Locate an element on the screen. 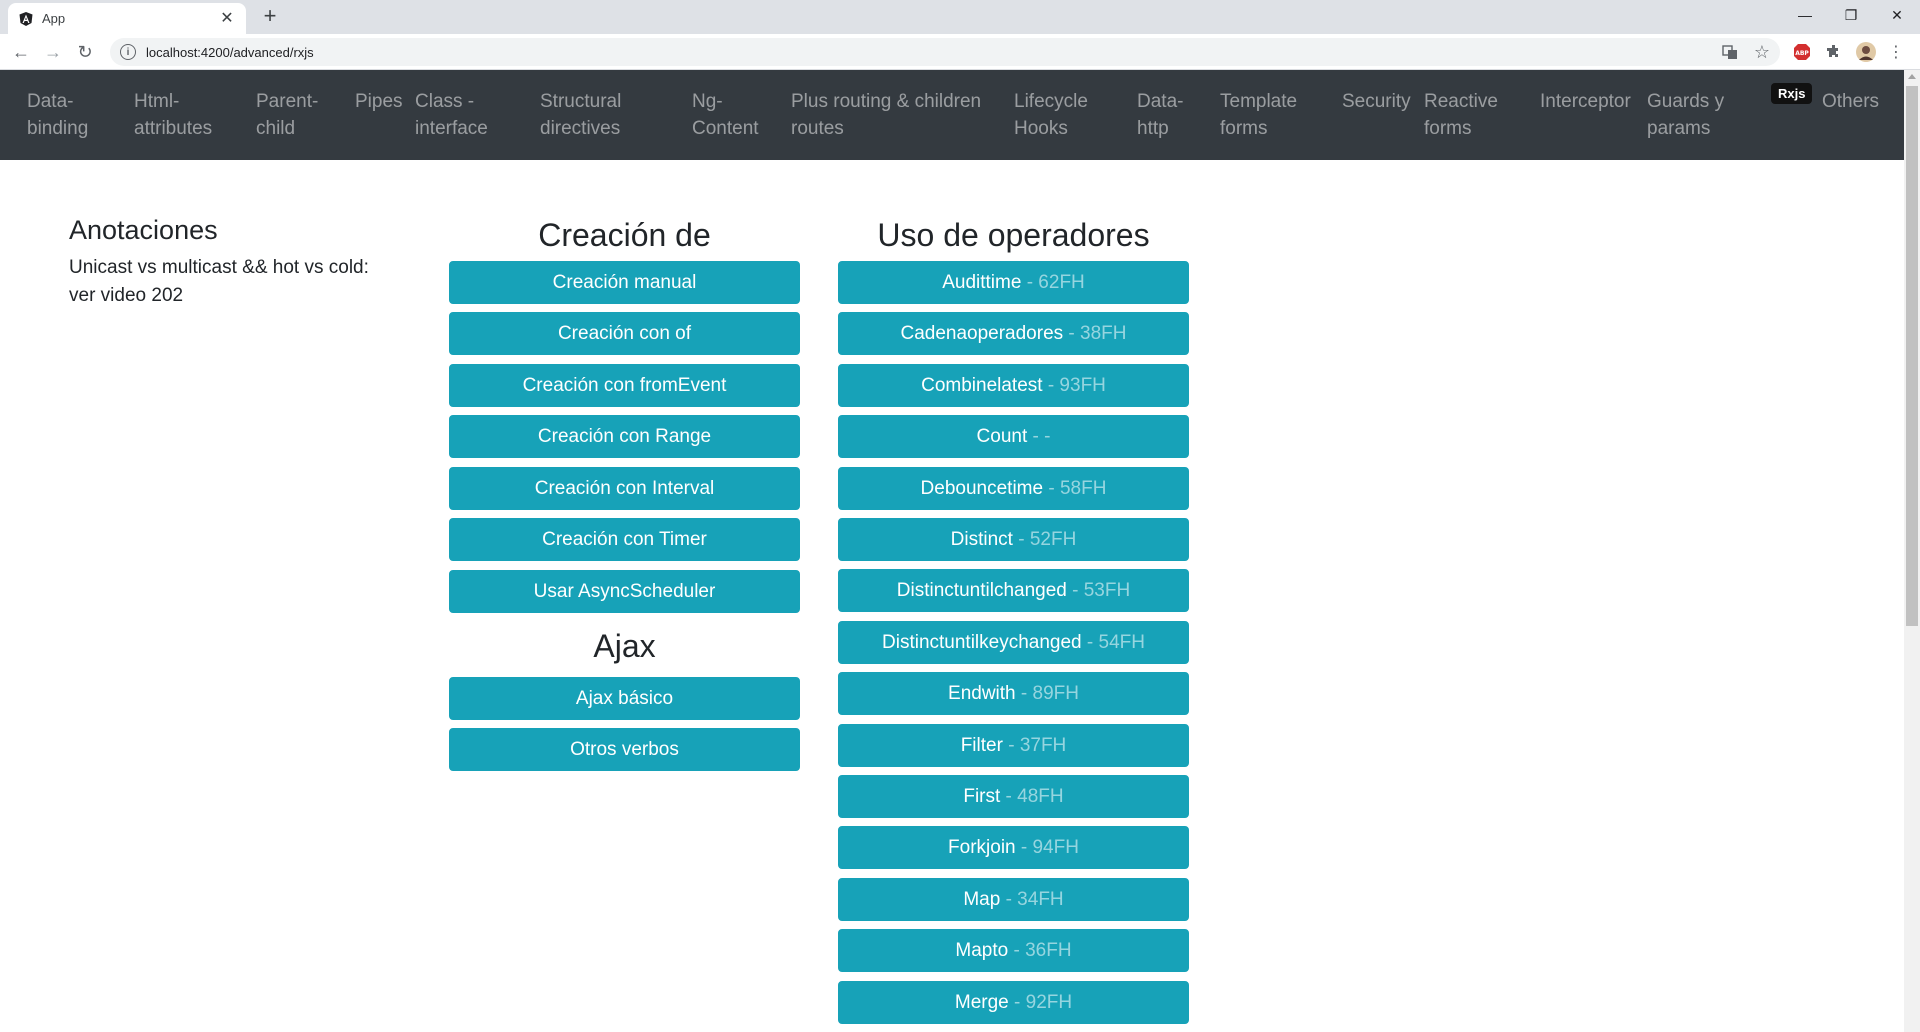  close-icon: ✕ is located at coordinates (227, 18).